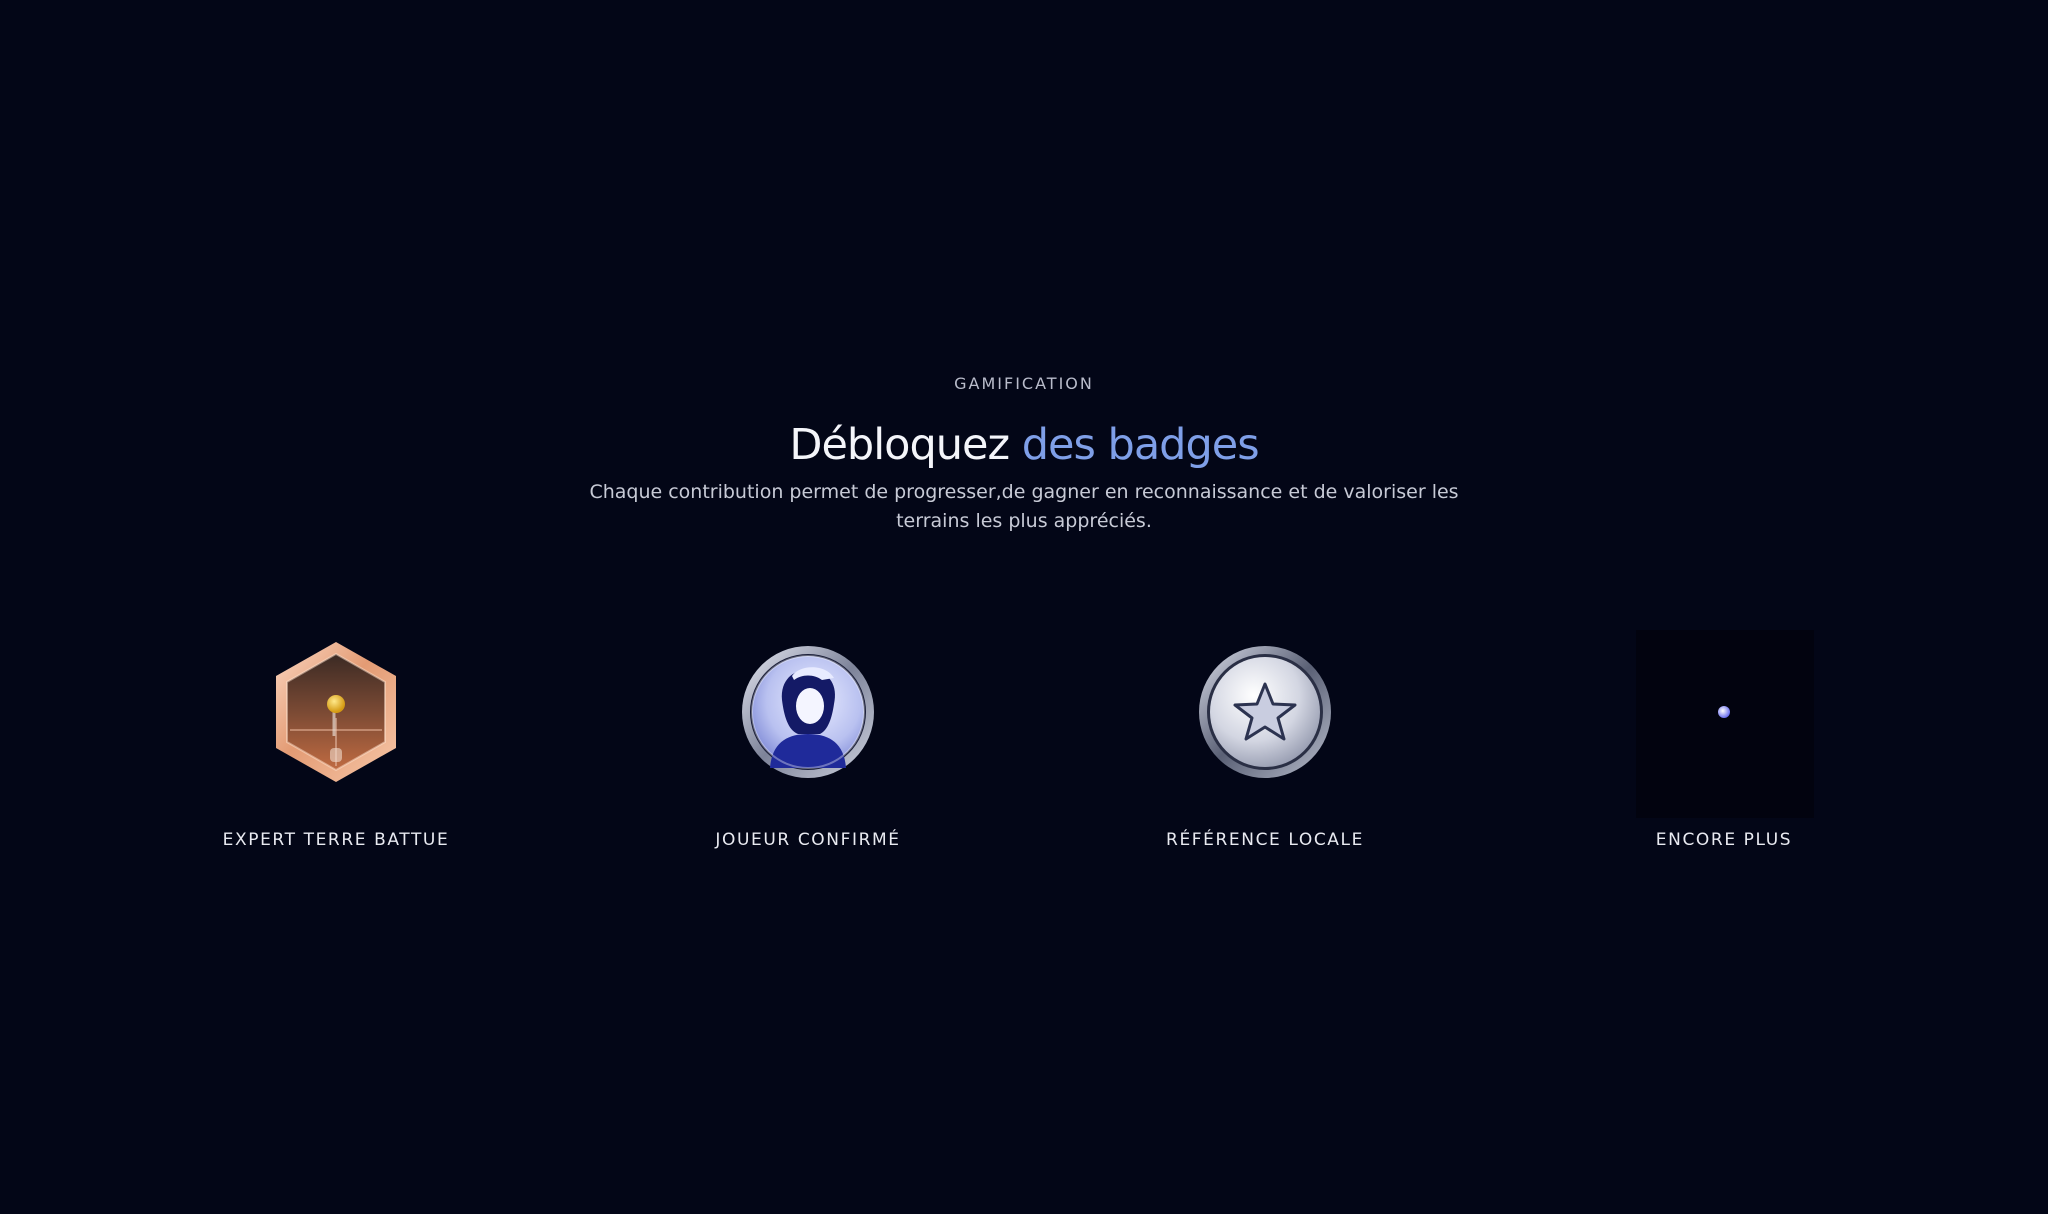 The width and height of the screenshot is (2048, 1214). I want to click on player-portrait-badge-icon, so click(808, 712).